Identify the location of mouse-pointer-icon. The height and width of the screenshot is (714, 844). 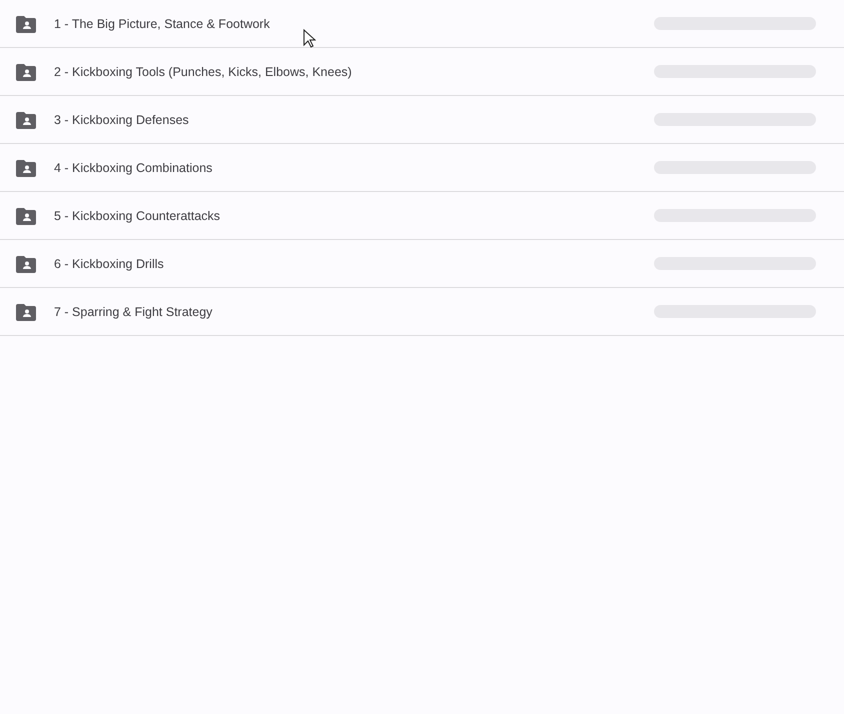
(309, 38).